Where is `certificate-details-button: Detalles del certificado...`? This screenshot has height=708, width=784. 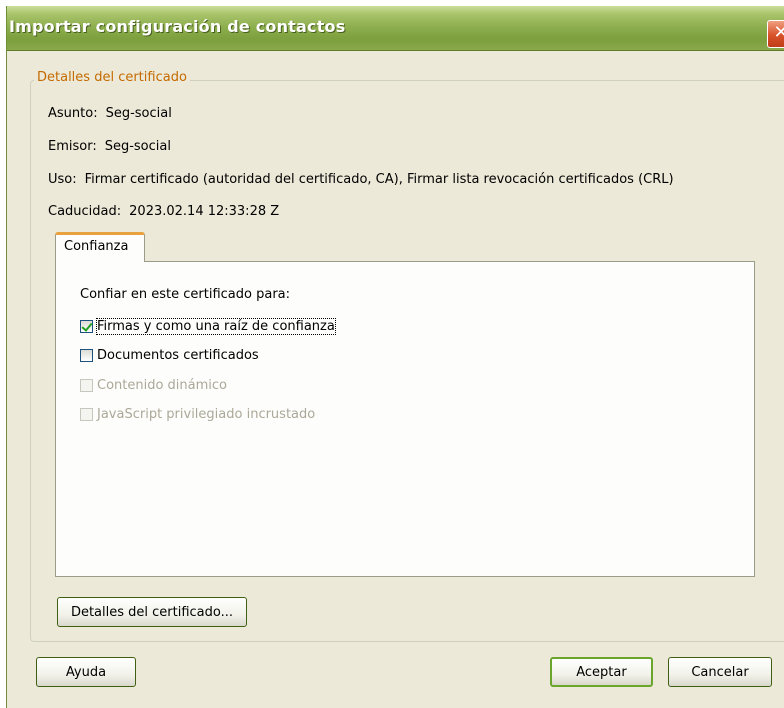 certificate-details-button: Detalles del certificado... is located at coordinates (152, 612).